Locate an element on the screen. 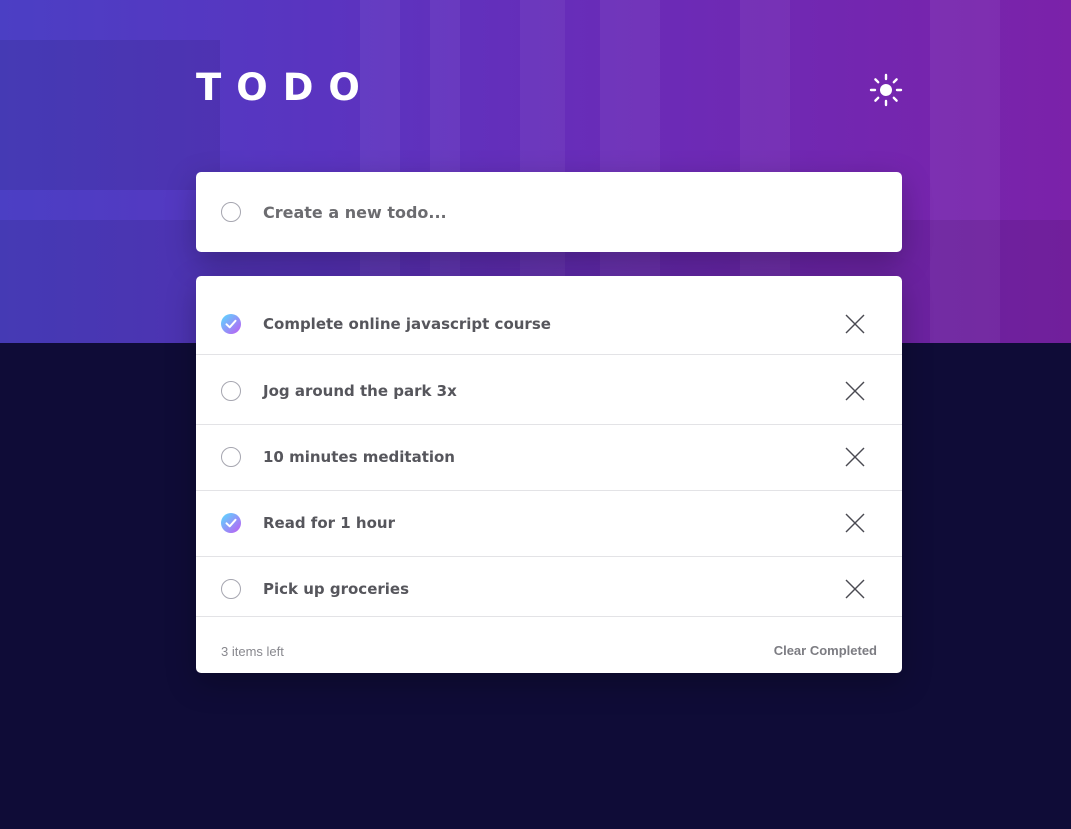 The width and height of the screenshot is (1071, 829). todo-text: 10 minutes meditation is located at coordinates (359, 457).